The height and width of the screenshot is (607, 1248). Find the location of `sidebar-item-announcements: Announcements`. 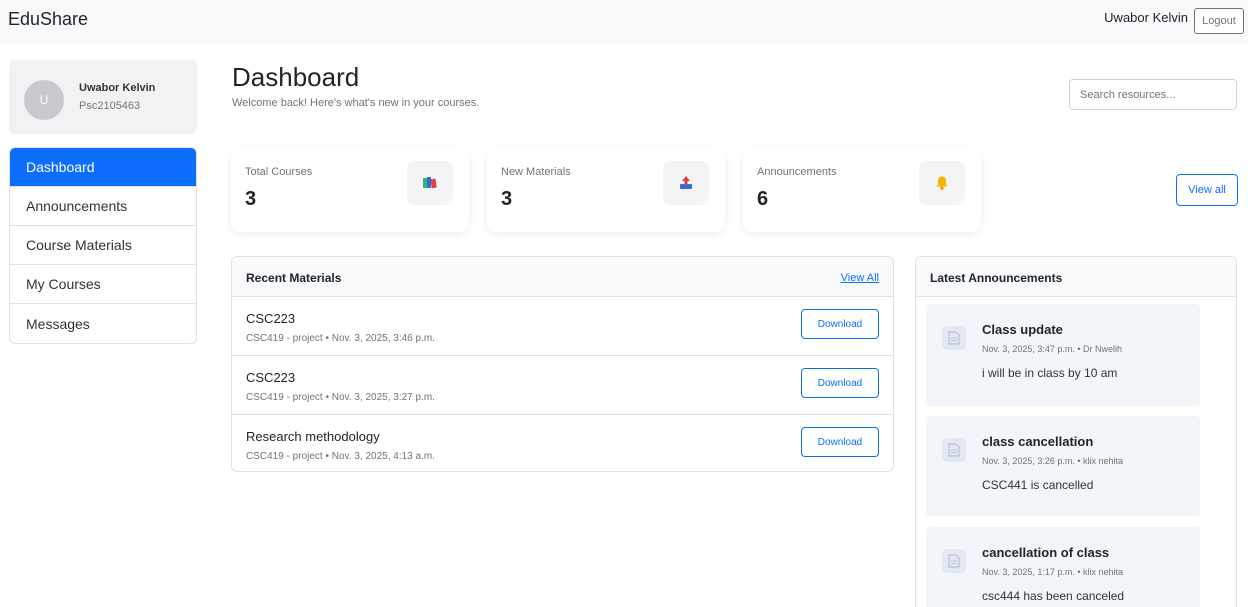

sidebar-item-announcements: Announcements is located at coordinates (103, 206).